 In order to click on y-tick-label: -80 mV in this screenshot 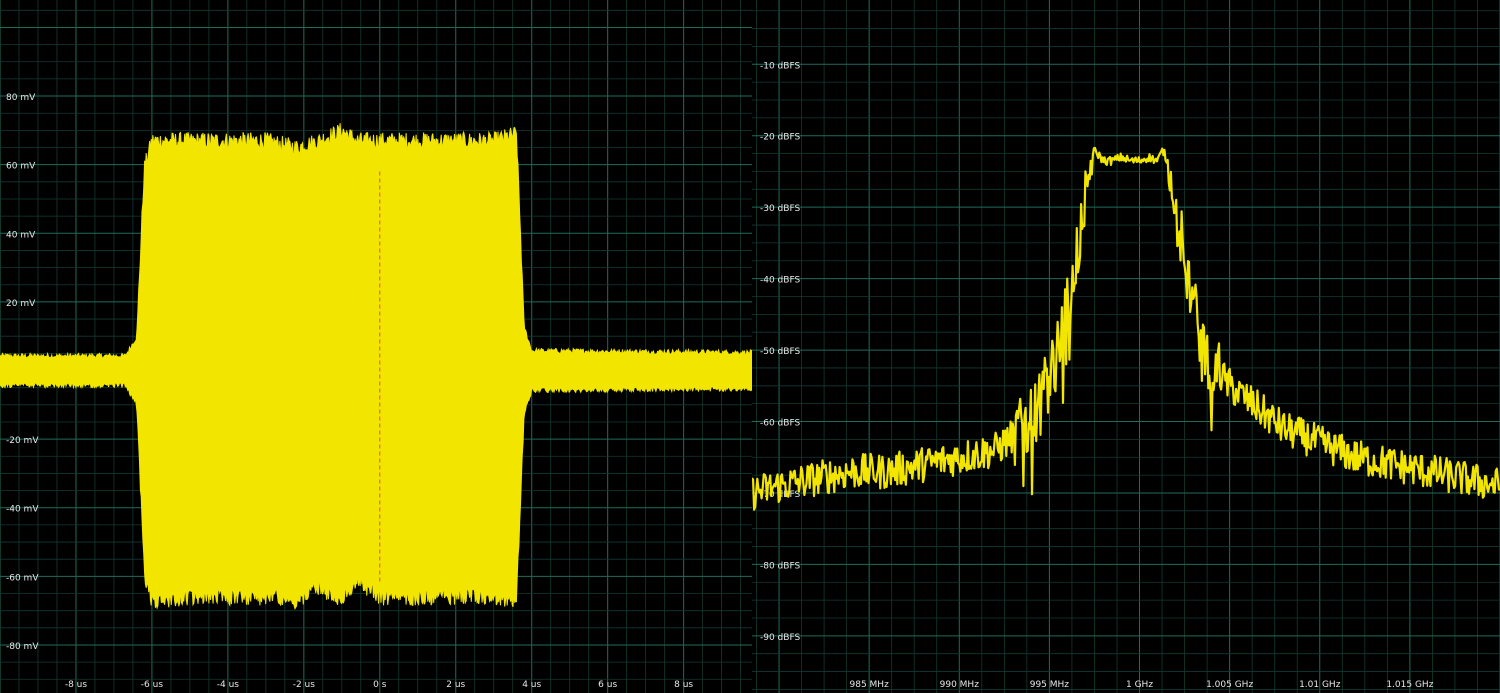, I will do `click(22, 647)`.